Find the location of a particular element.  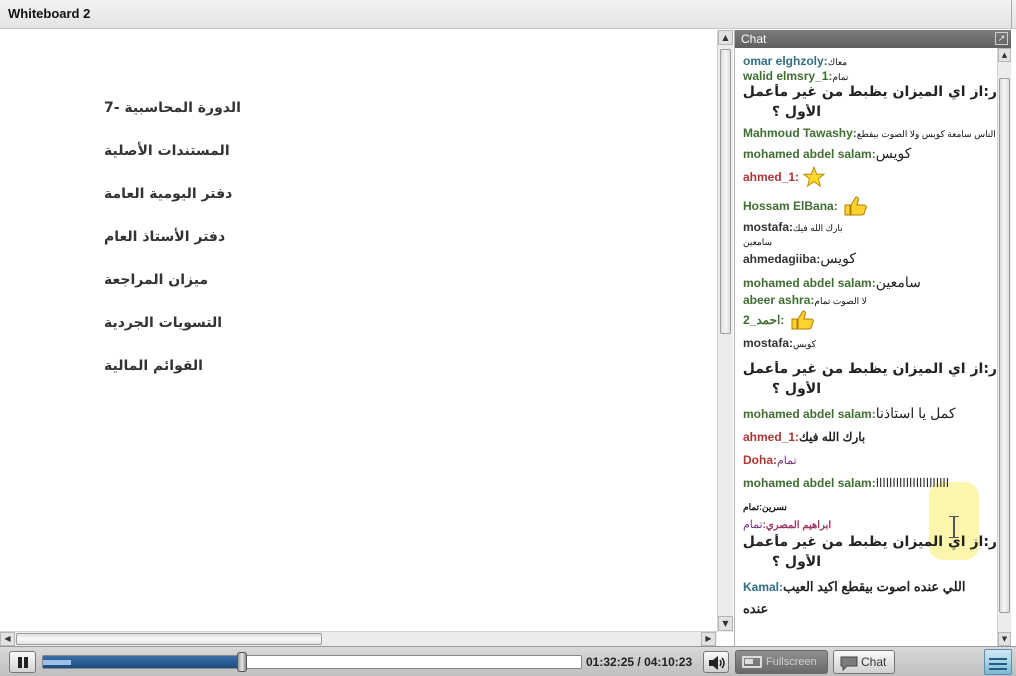

chat-sender: ahmedagiiba: is located at coordinates (782, 259).